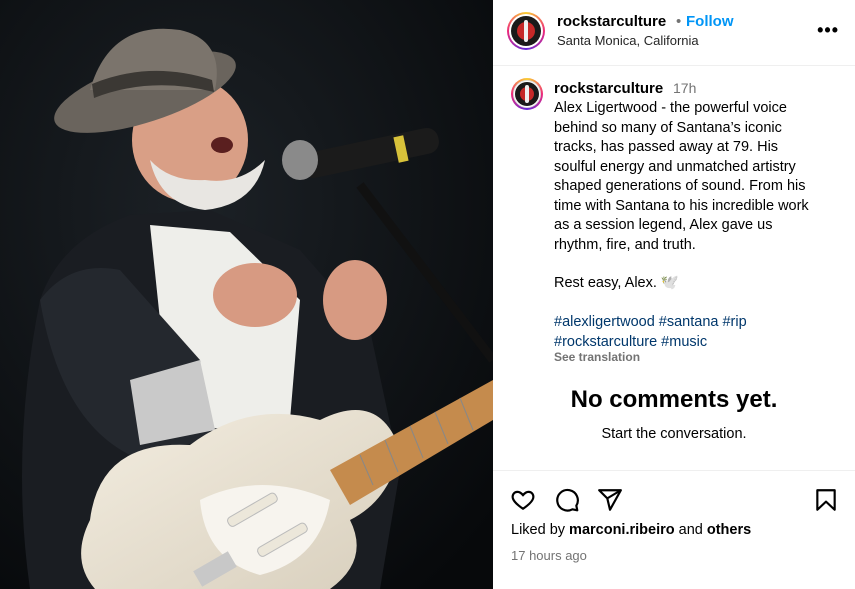 The width and height of the screenshot is (855, 589). I want to click on caption-line: Alex Ligertwood - the powerful voice, so click(670, 108).